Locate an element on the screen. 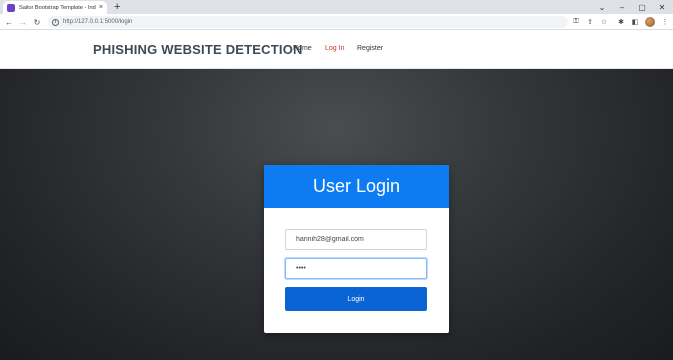 Image resolution: width=673 pixels, height=360 pixels. email-field is located at coordinates (356, 239).